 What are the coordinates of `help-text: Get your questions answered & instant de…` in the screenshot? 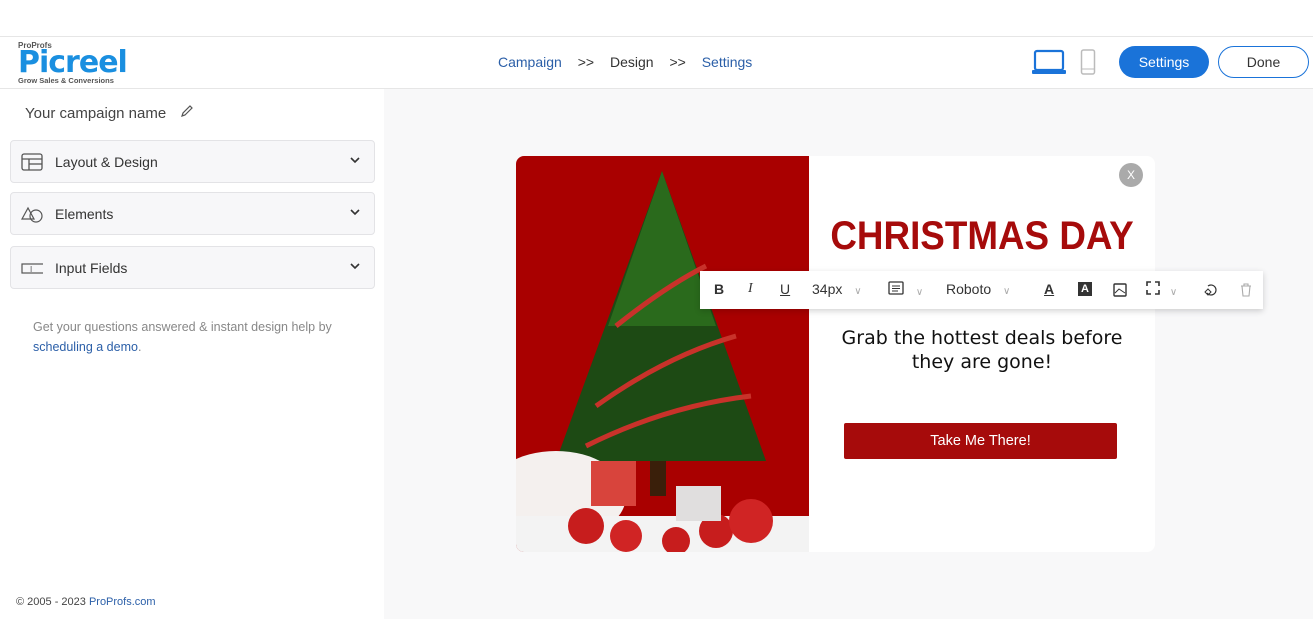 It's located at (198, 337).